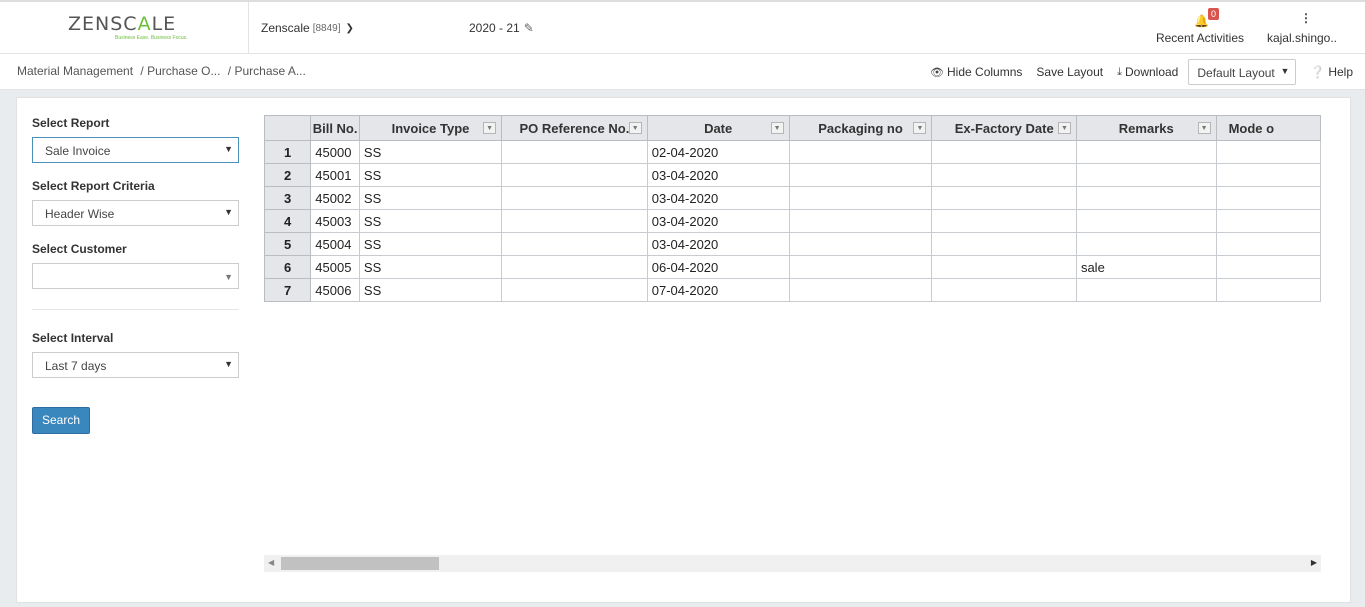 The width and height of the screenshot is (1365, 607). Describe the element at coordinates (335, 221) in the screenshot. I see `cell-bill-no: 45003` at that location.